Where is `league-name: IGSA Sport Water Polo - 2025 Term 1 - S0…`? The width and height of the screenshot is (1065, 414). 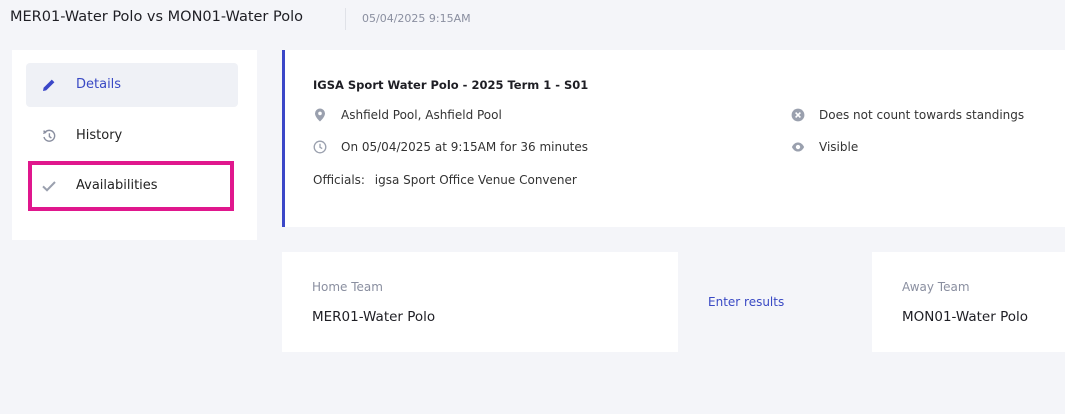
league-name: IGSA Sport Water Polo - 2025 Term 1 - S0… is located at coordinates (451, 85).